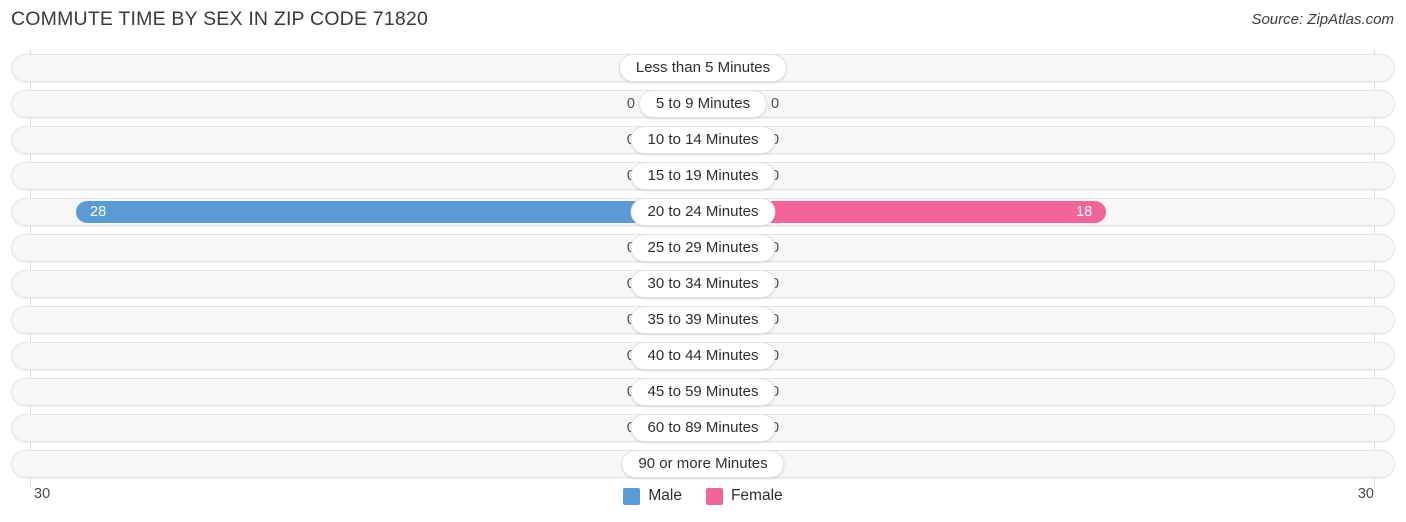  I want to click on chart-row: 0040 to 44 Minutes, so click(703, 356).